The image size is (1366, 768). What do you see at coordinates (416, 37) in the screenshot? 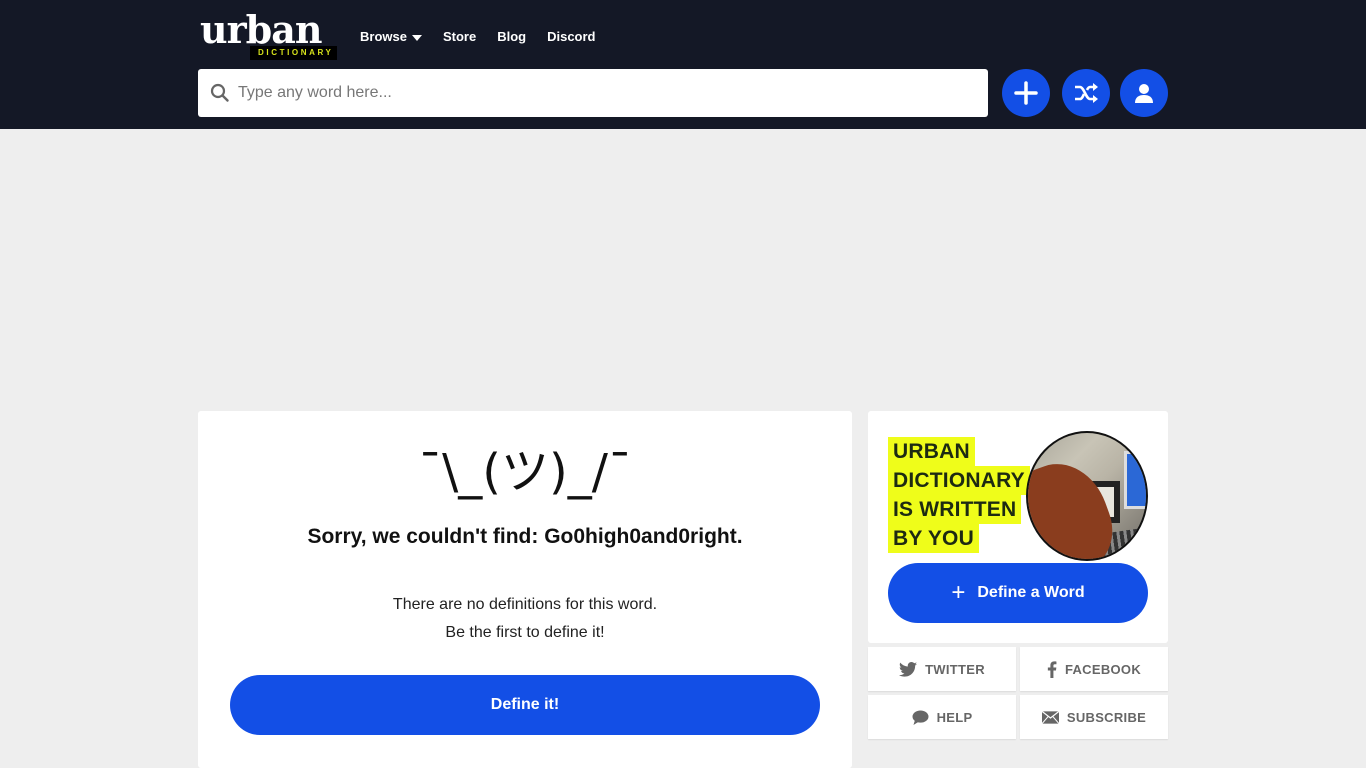
I see `chevron-down-icon` at bounding box center [416, 37].